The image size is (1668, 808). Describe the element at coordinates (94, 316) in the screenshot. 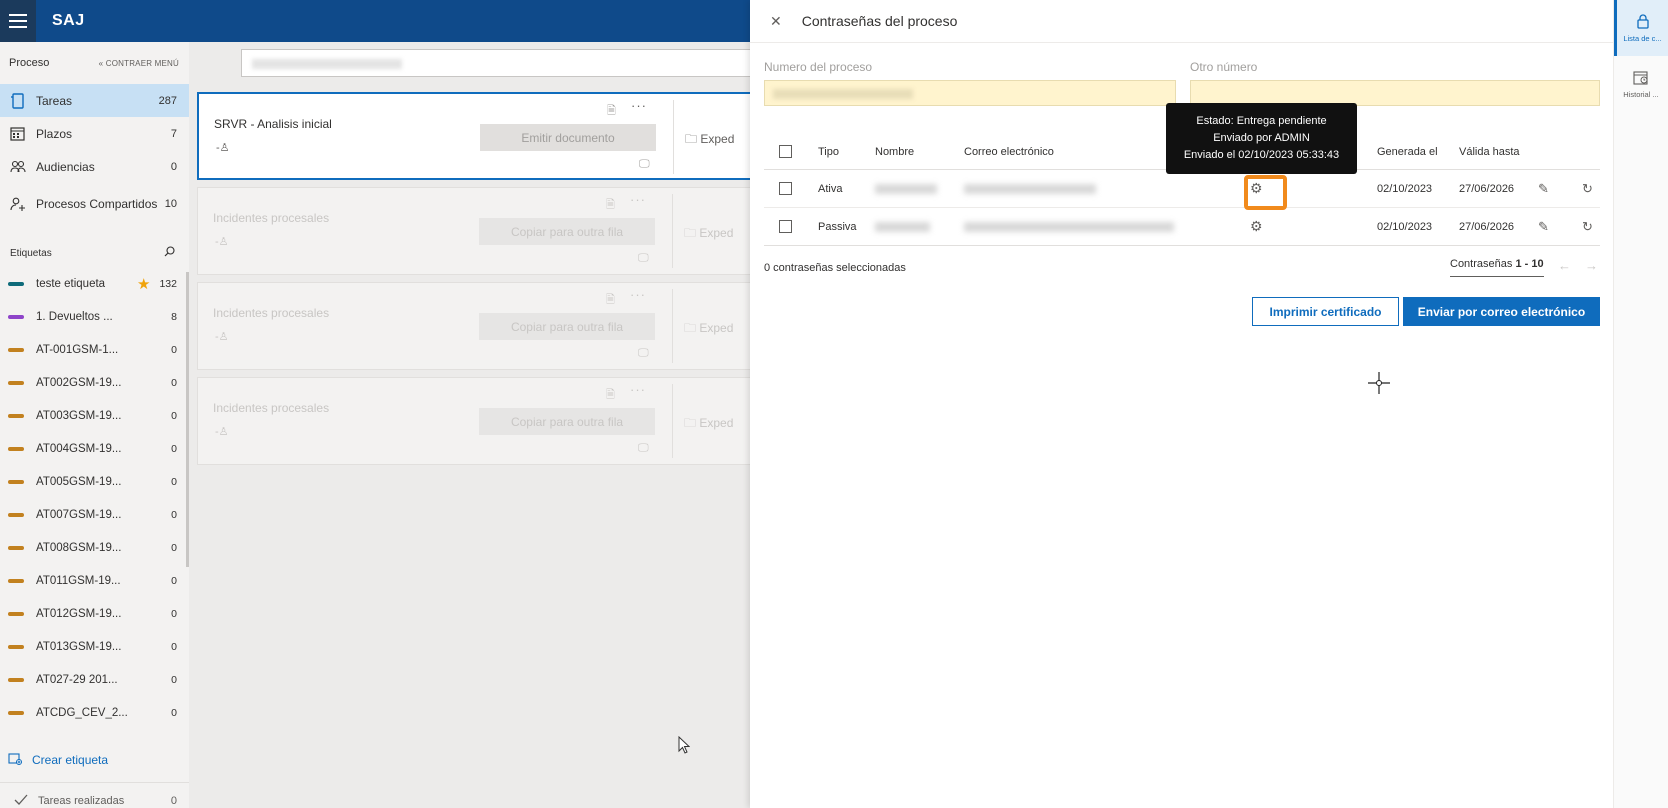

I see `tag-item: 1. Devueltos ... 8` at that location.